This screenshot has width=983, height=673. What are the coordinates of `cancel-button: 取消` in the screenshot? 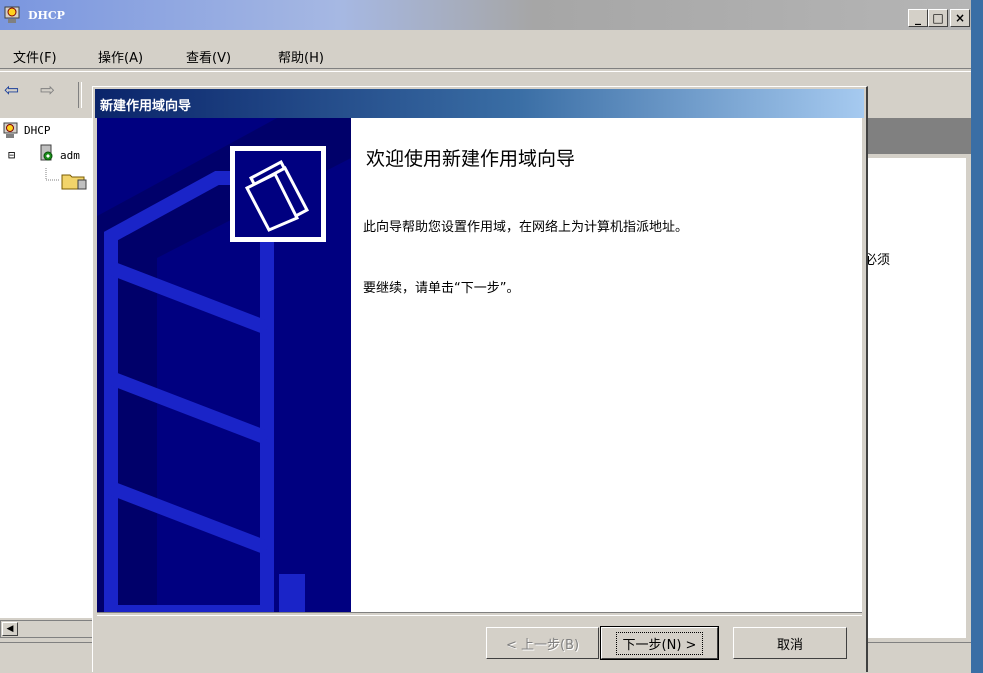 It's located at (790, 643).